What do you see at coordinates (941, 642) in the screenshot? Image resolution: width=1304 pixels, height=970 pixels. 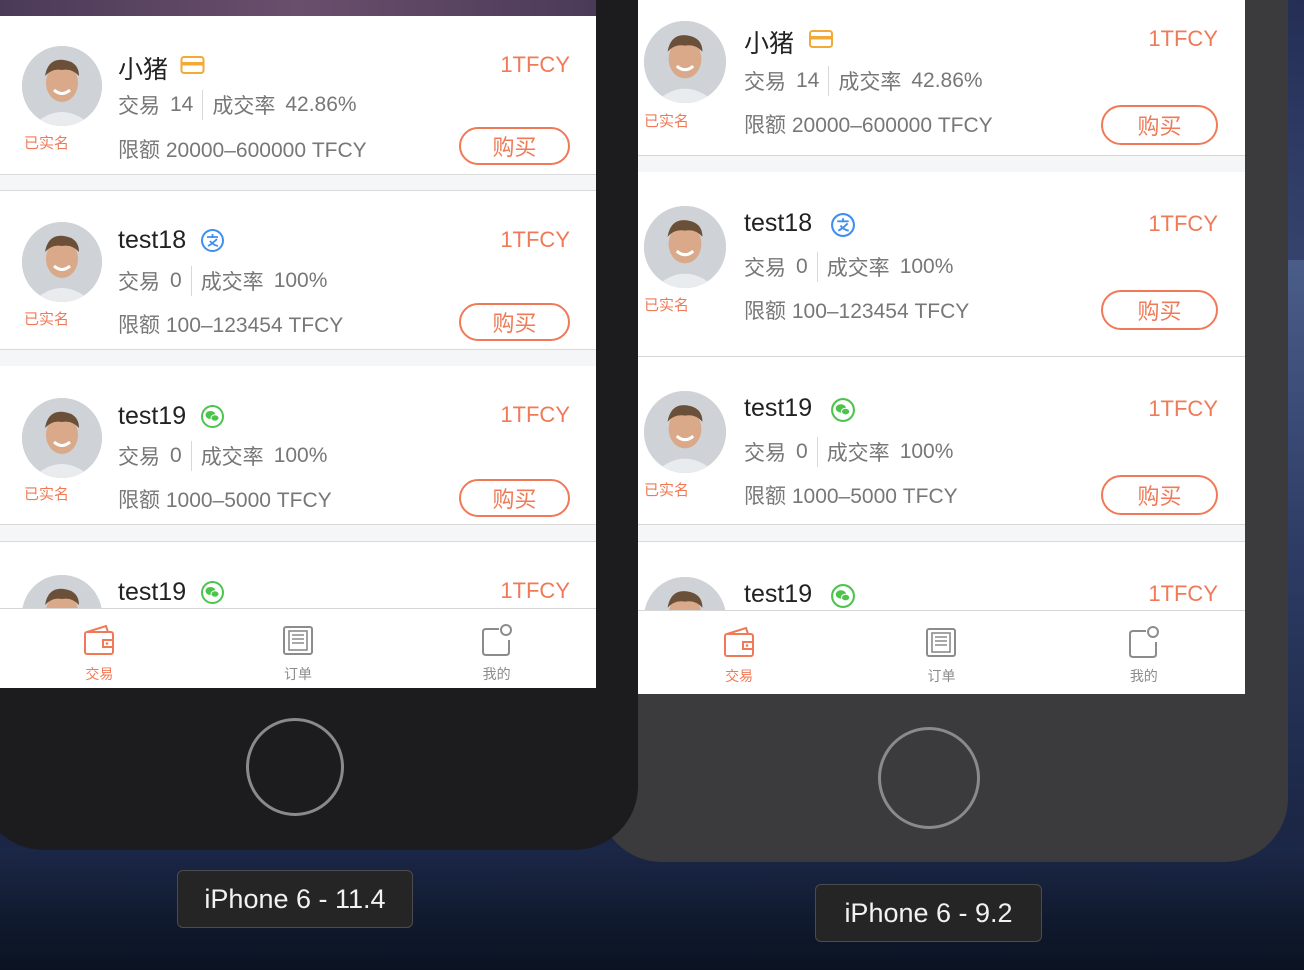 I see `orders-icon` at bounding box center [941, 642].